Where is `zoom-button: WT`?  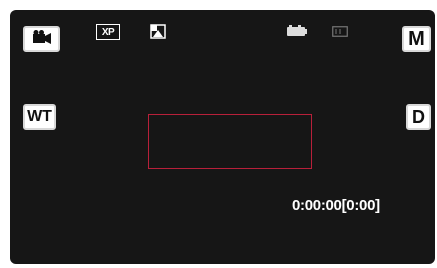
zoom-button: WT is located at coordinates (39, 117).